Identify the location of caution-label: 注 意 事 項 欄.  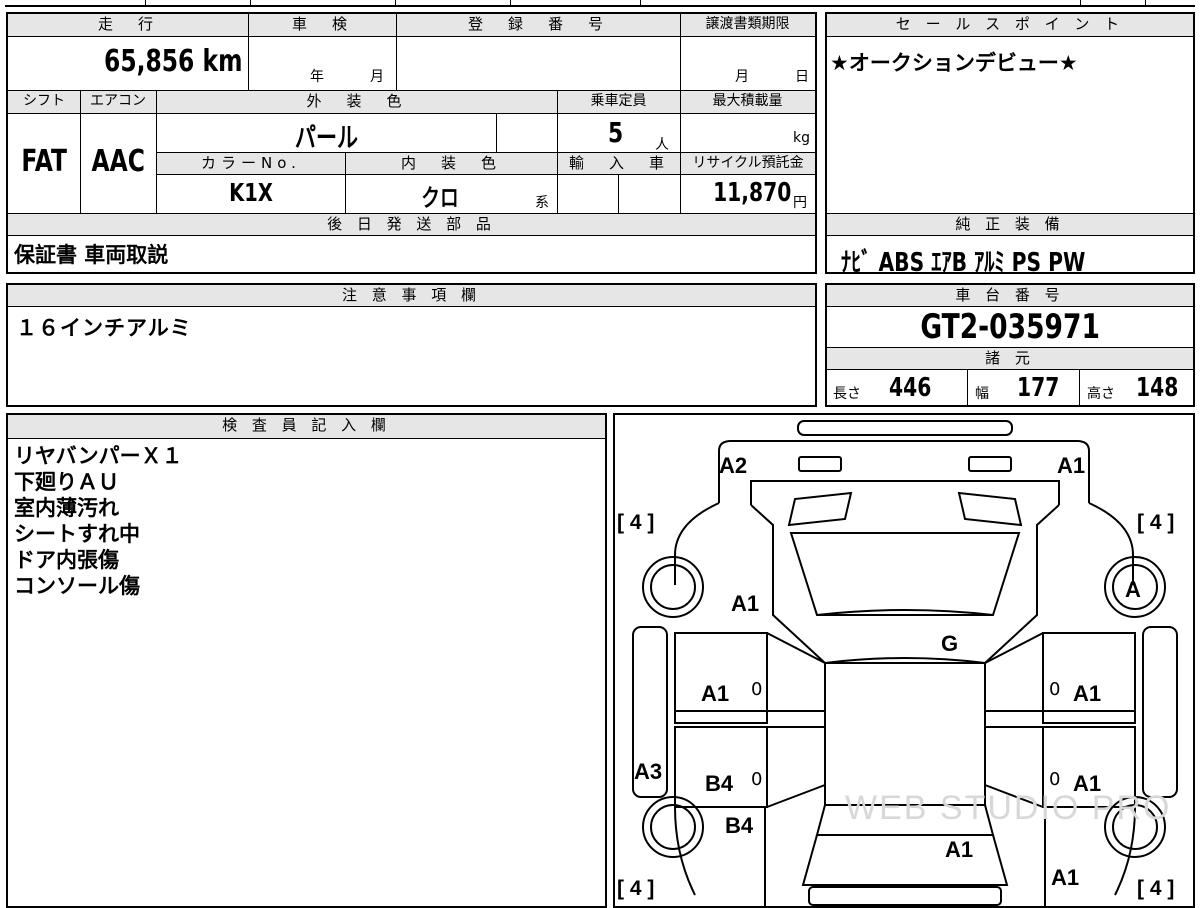
(411, 296).